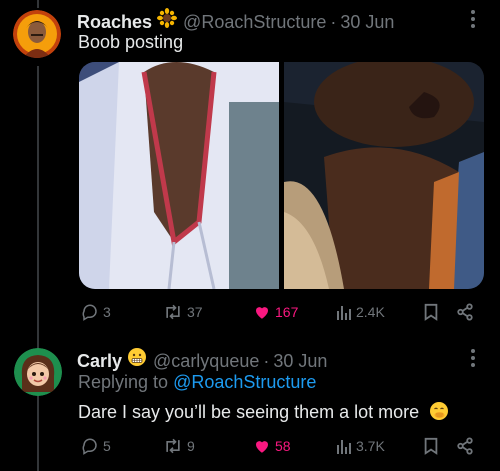 The width and height of the screenshot is (500, 471). I want to click on reply-button: 5, so click(96, 446).